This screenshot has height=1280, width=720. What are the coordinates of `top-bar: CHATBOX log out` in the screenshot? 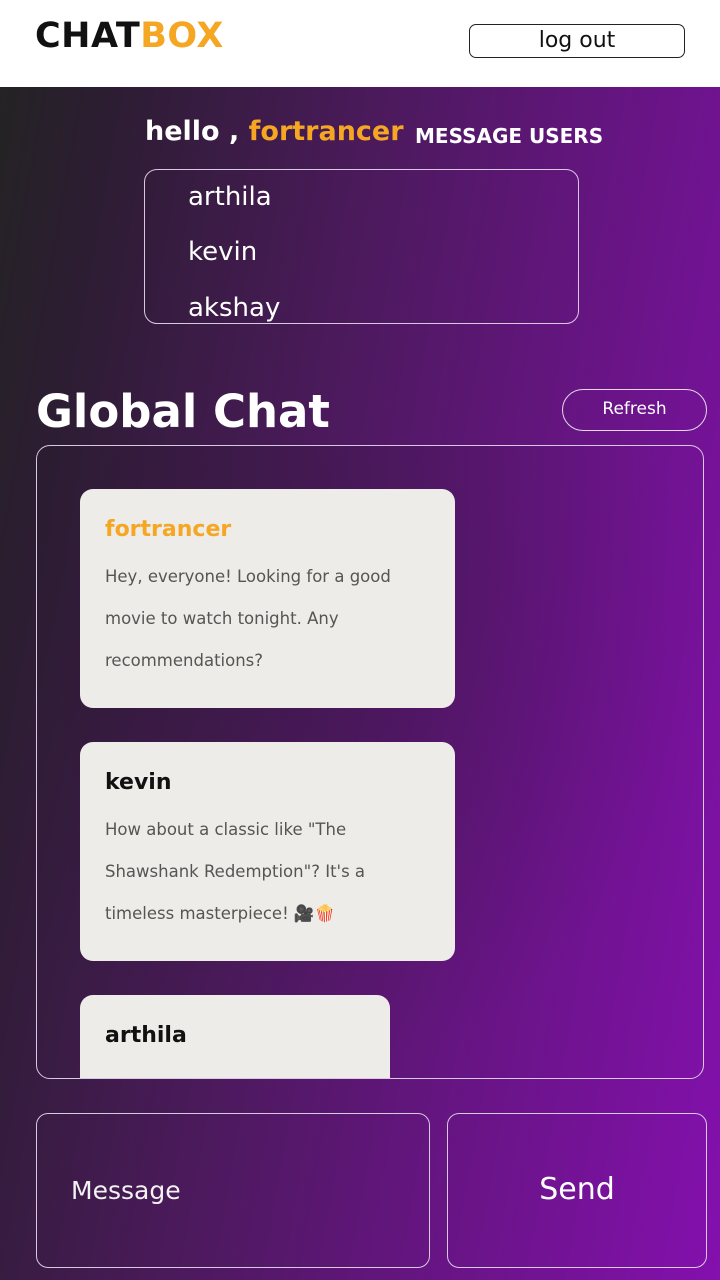 It's located at (360, 43).